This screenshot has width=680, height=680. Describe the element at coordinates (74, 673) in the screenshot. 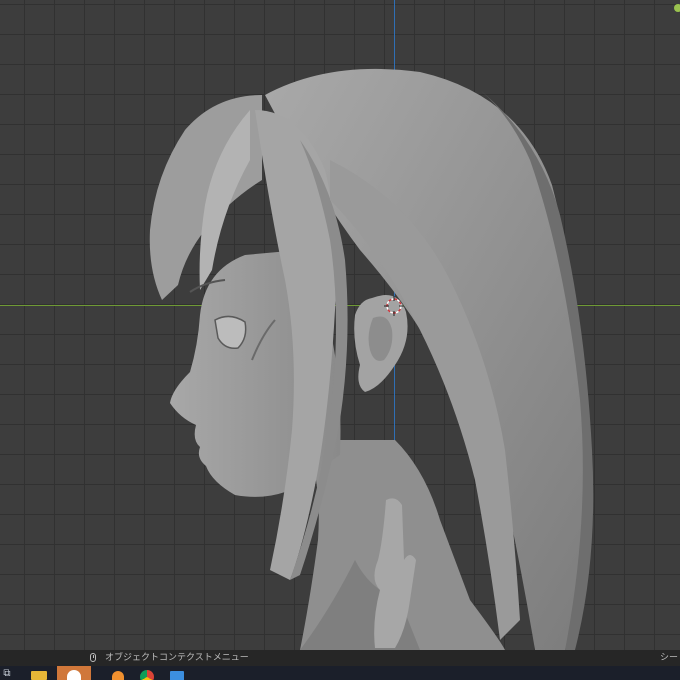

I see `active-app-icon` at that location.